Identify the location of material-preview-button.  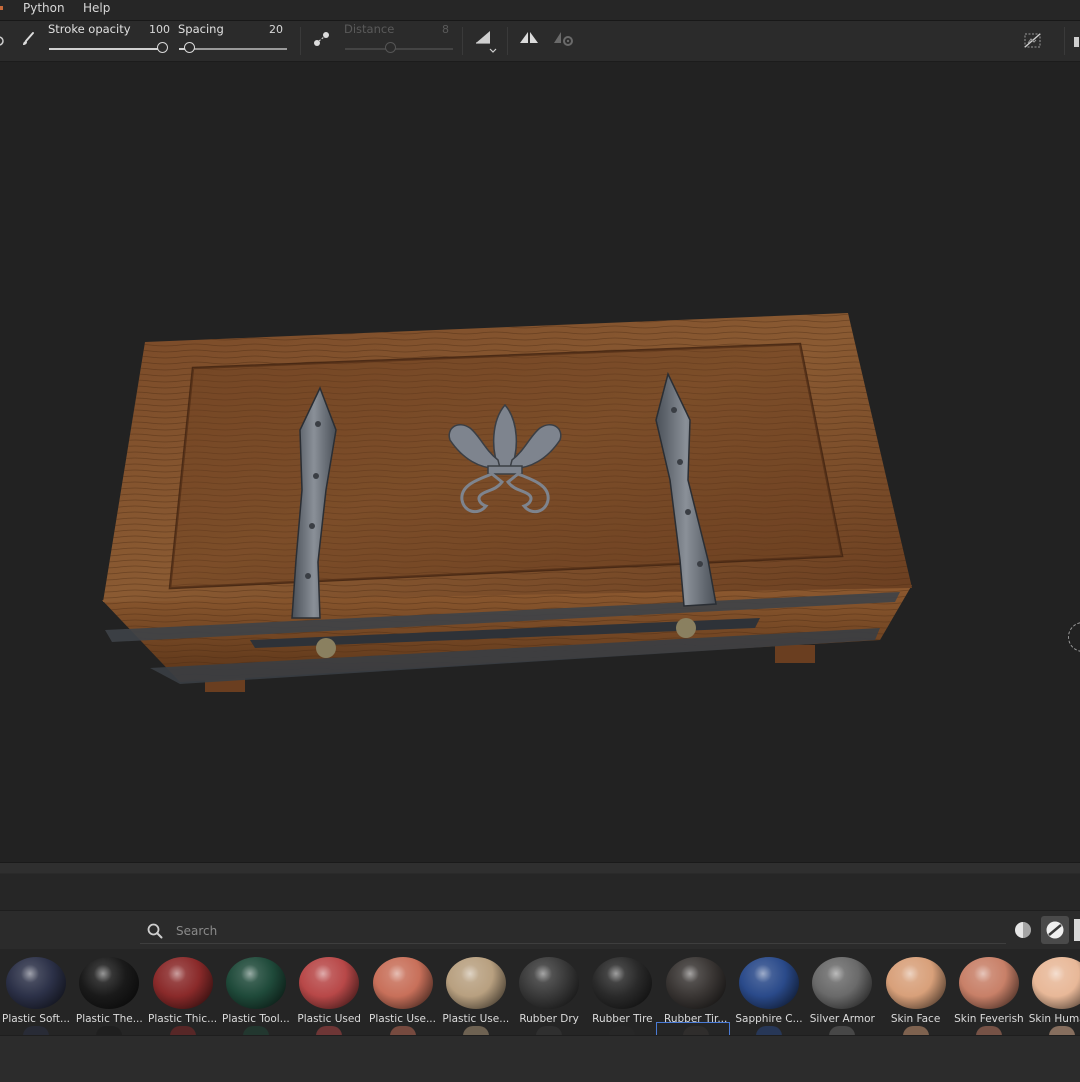
(1055, 930).